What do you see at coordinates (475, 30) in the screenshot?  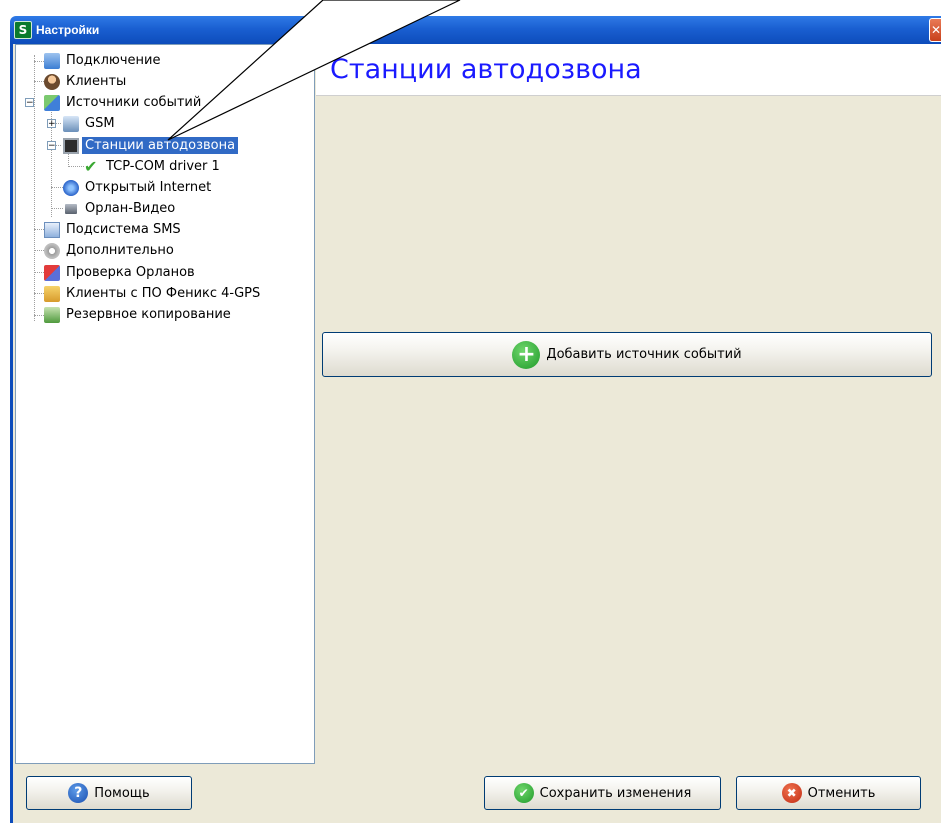 I see `window-titlebar: S Настройки ✕` at bounding box center [475, 30].